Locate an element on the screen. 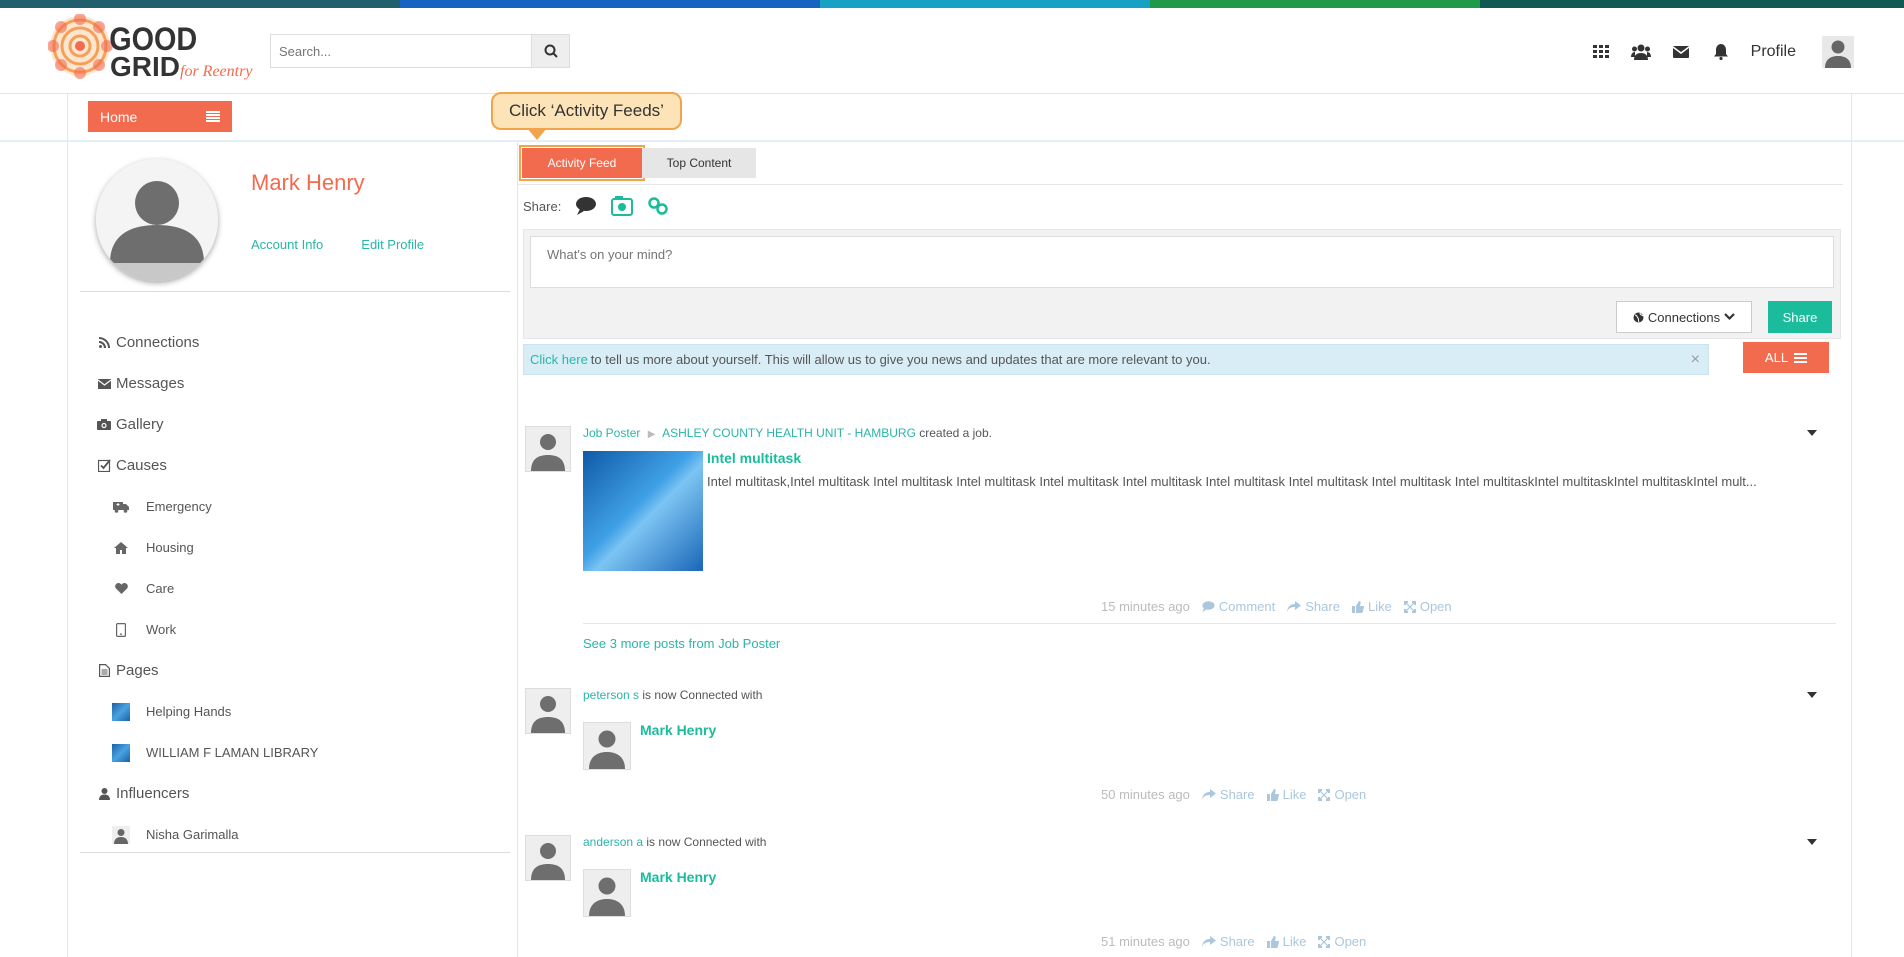  share-type-bar: Share: is located at coordinates (596, 206).